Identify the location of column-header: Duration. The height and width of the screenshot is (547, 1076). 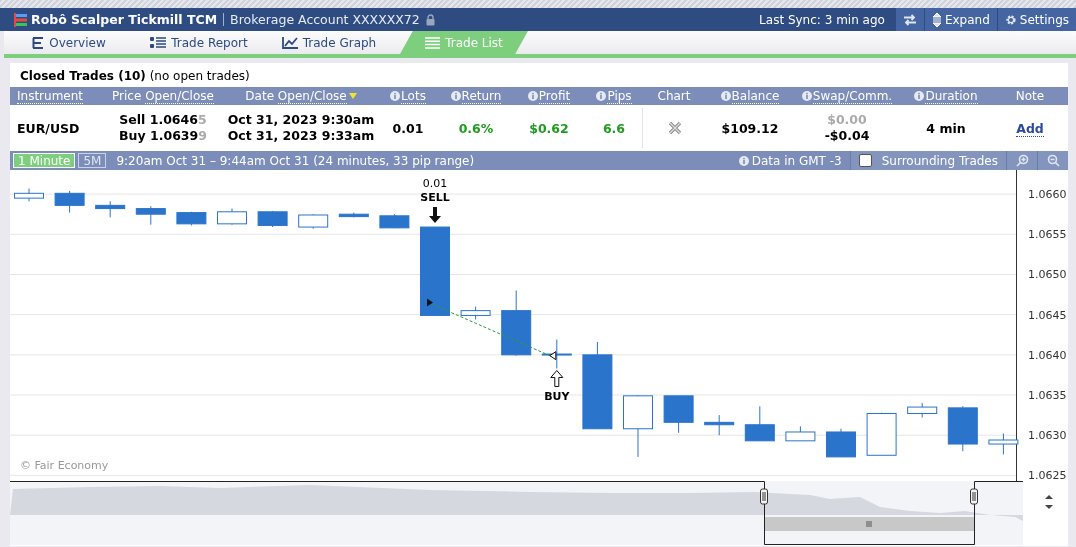
(951, 96).